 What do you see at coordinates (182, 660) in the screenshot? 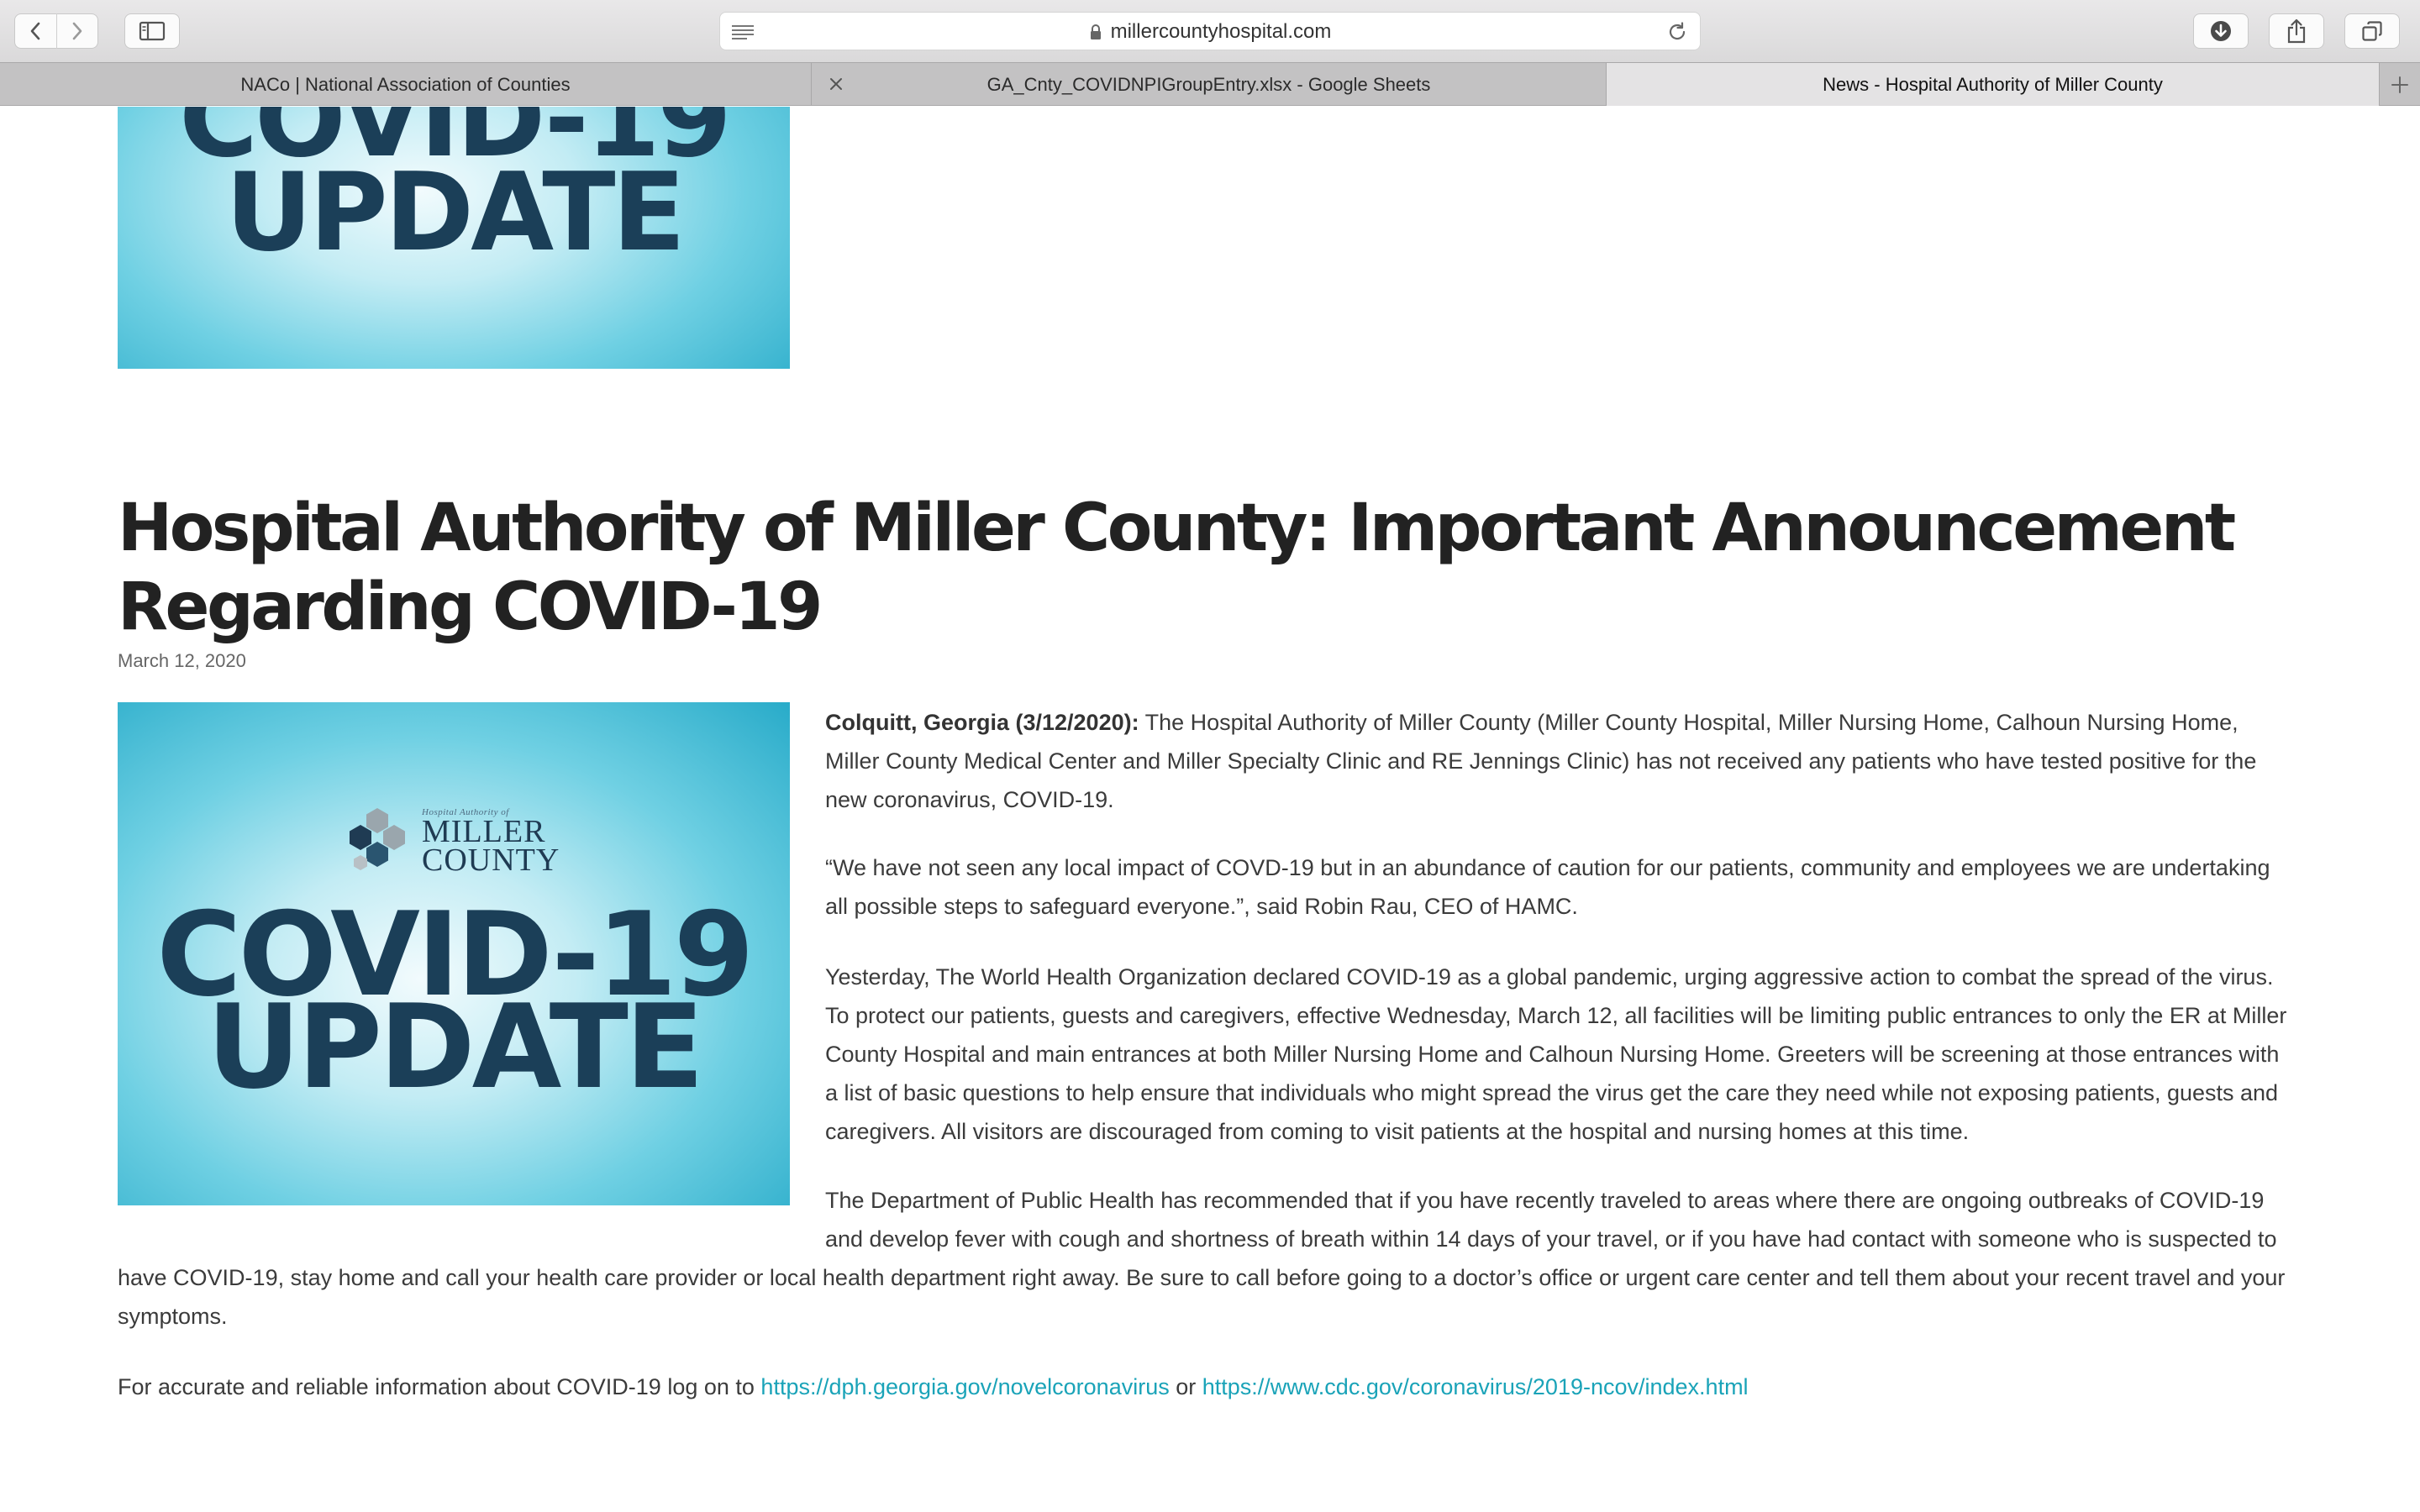
I see `article-date: March 12, 2020` at bounding box center [182, 660].